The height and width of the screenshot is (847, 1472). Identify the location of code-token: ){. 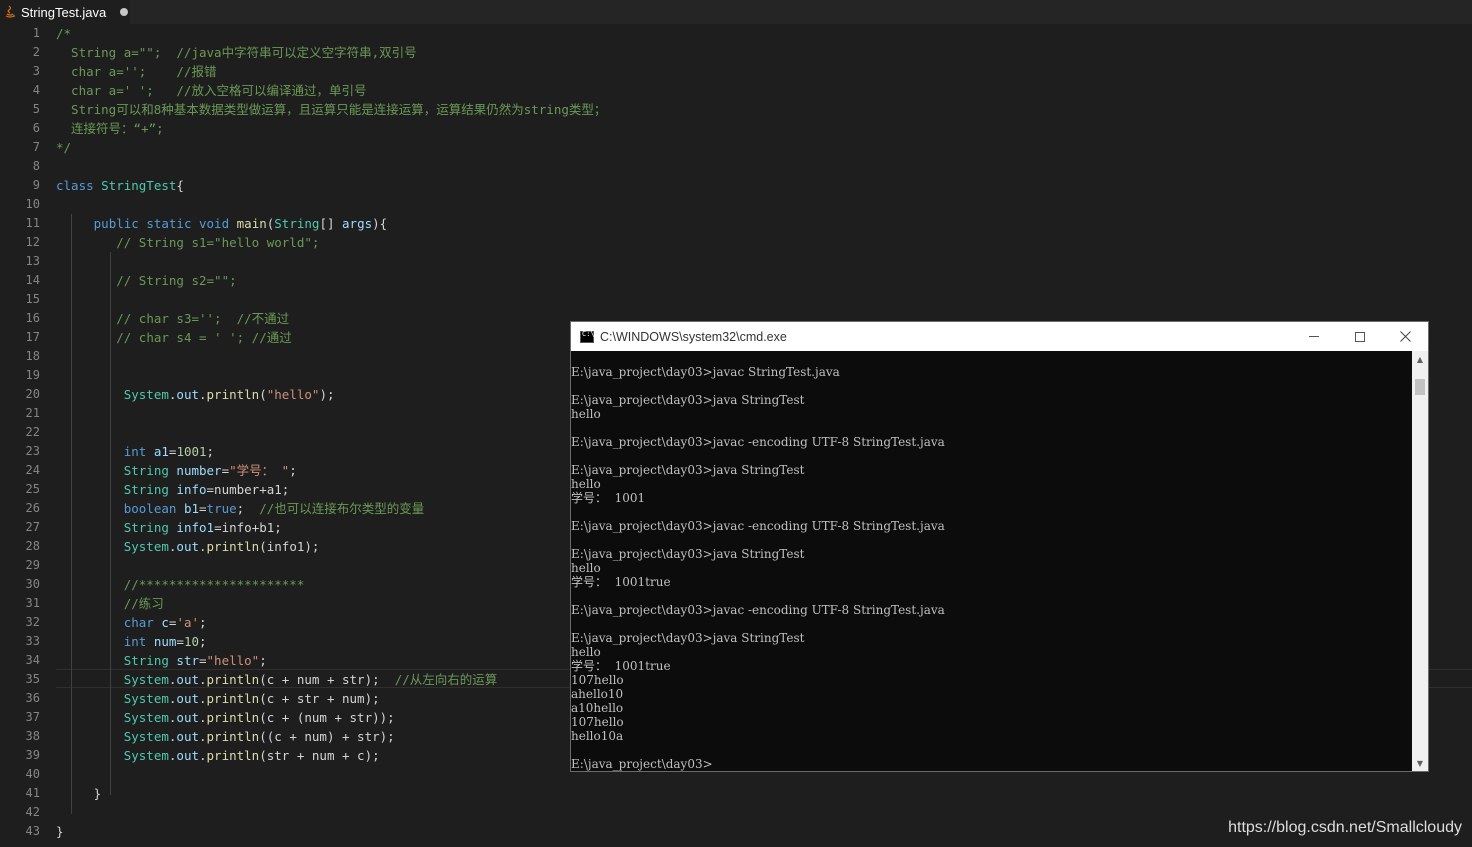
(380, 223).